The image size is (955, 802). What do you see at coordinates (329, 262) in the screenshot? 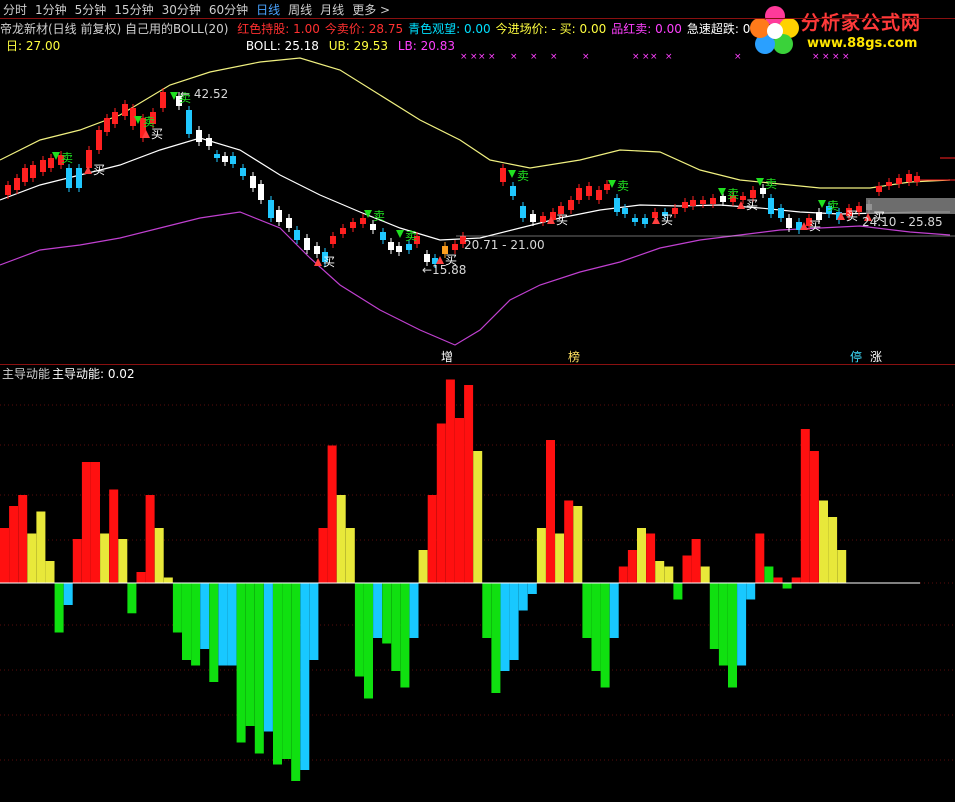
I see `buy-signal-label-2: 买` at bounding box center [329, 262].